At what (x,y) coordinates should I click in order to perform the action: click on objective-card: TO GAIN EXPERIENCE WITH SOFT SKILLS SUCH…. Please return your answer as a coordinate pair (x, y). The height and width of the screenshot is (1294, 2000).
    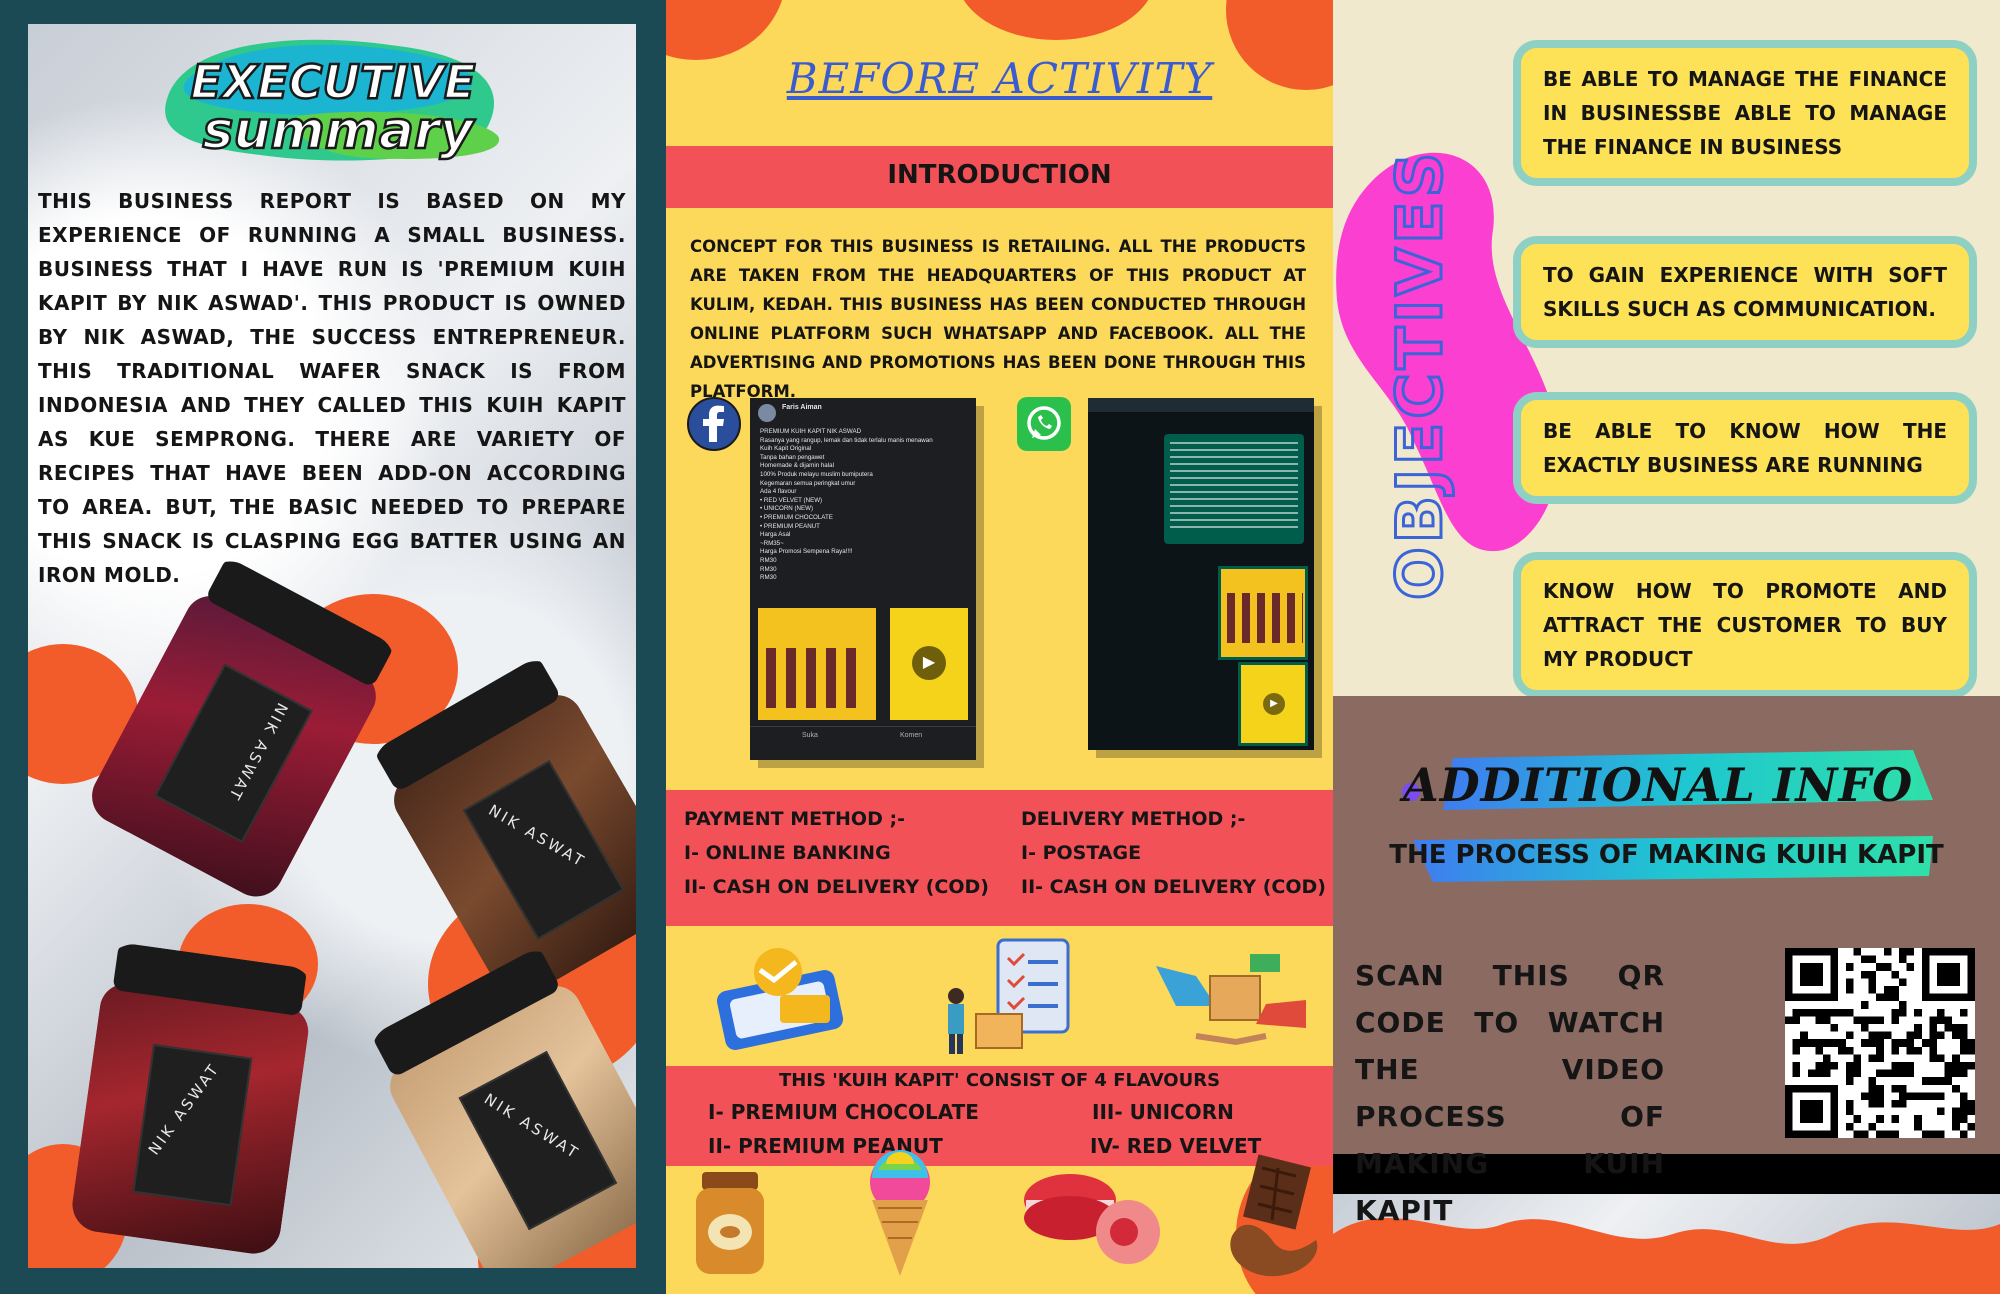
    Looking at the image, I should click on (1745, 292).